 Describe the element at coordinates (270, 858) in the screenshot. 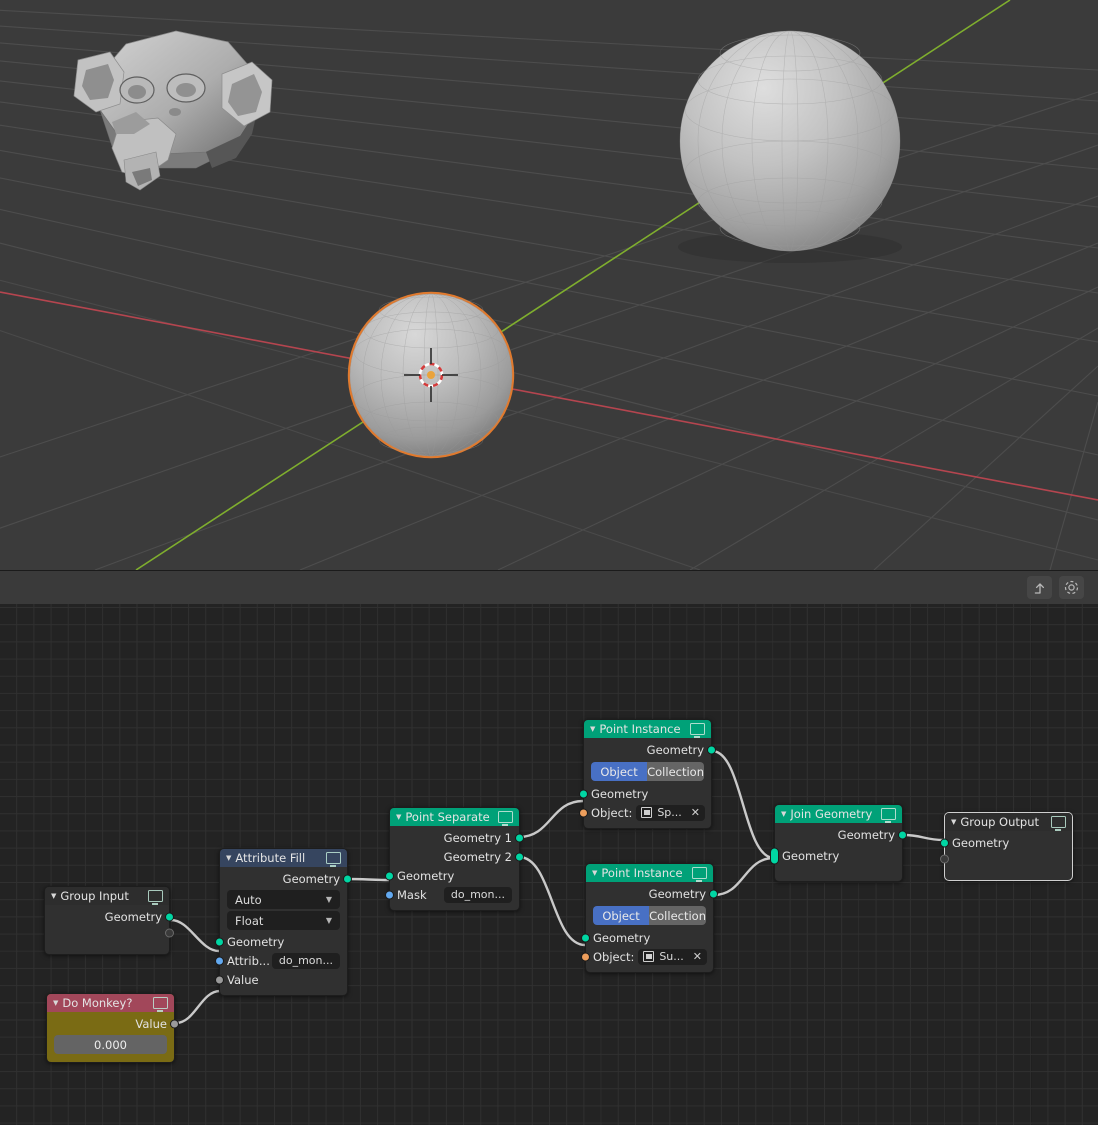

I see `node-title: Attribute Fill` at that location.